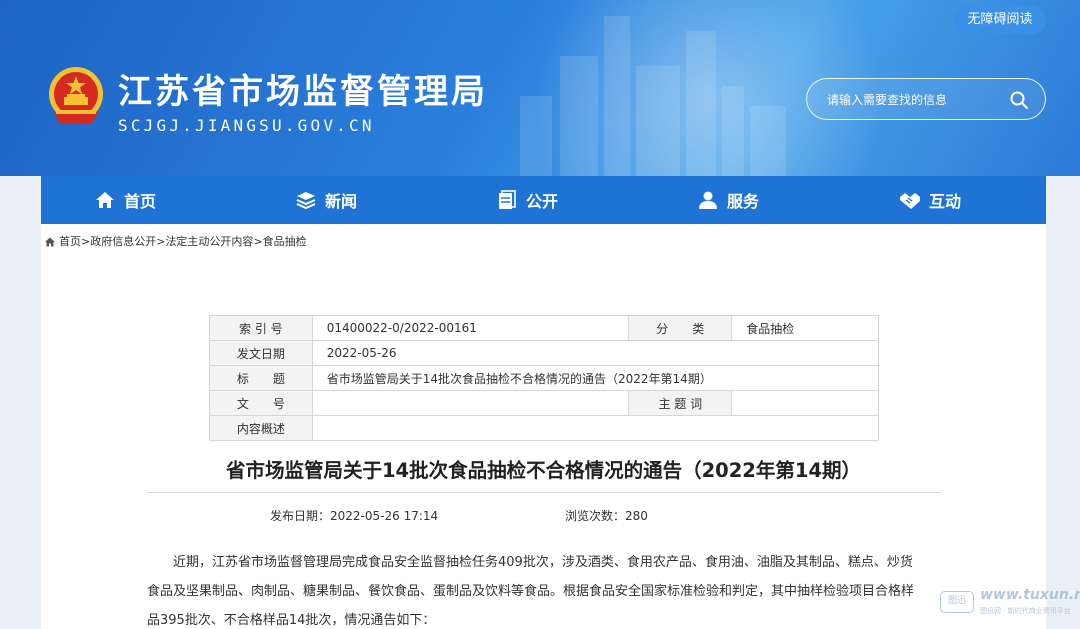 This screenshot has width=1080, height=629. Describe the element at coordinates (384, 516) in the screenshot. I see `publish-time: 2022-05-26 17:14` at that location.